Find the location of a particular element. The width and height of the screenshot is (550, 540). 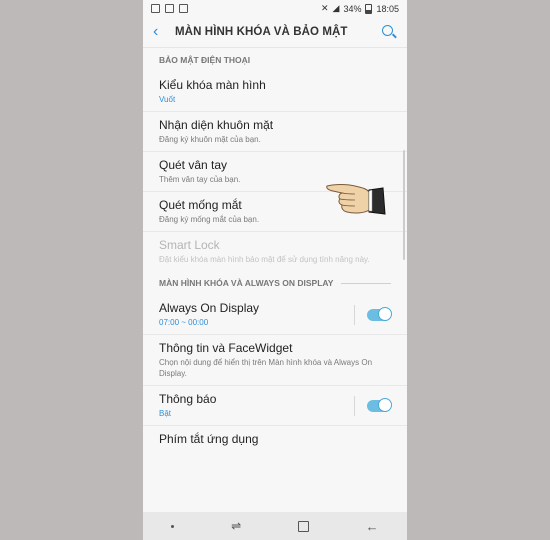

setting-value: Vuốt is located at coordinates (167, 99).